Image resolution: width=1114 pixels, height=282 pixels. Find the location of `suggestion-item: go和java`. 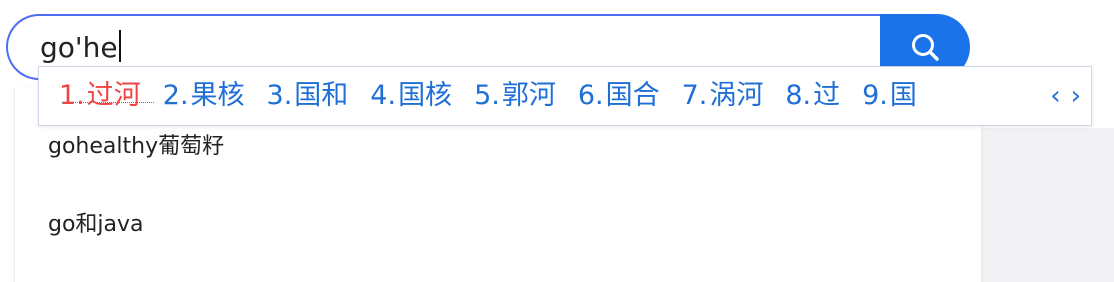

suggestion-item: go和java is located at coordinates (96, 222).